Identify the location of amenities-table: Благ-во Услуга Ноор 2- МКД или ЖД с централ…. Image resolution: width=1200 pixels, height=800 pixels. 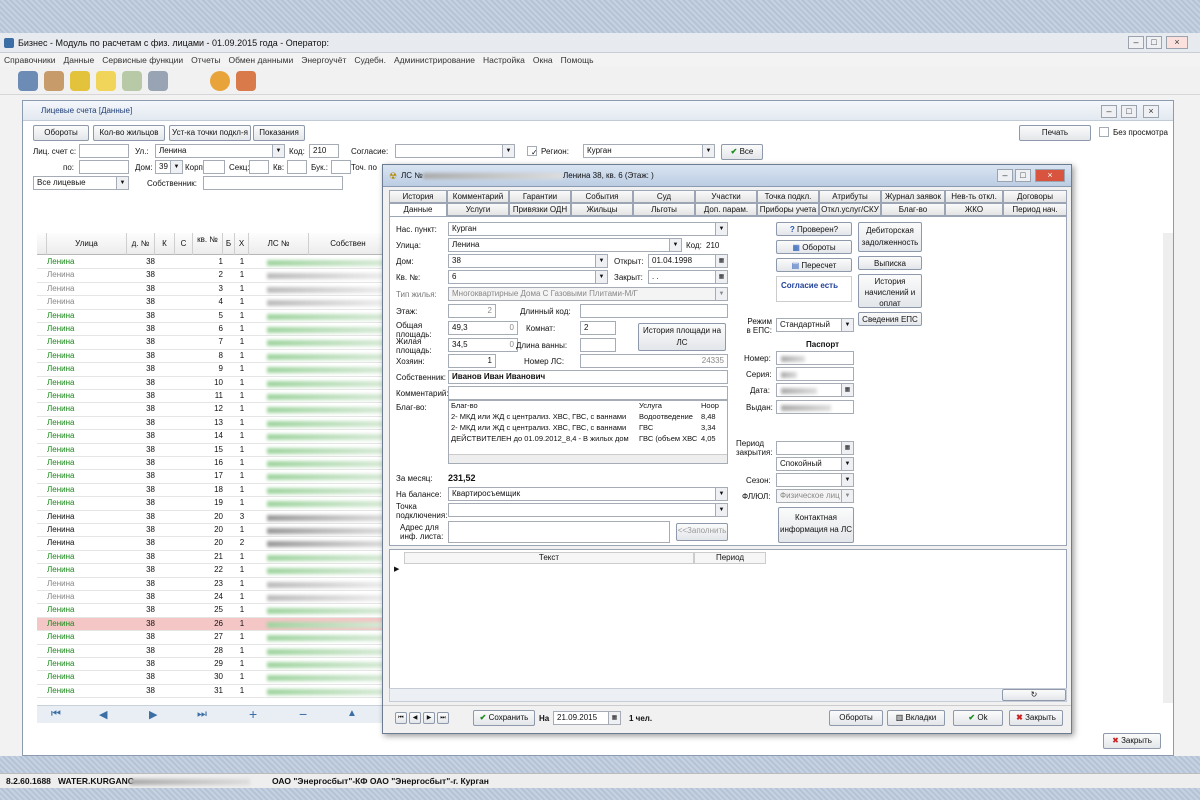
(588, 432).